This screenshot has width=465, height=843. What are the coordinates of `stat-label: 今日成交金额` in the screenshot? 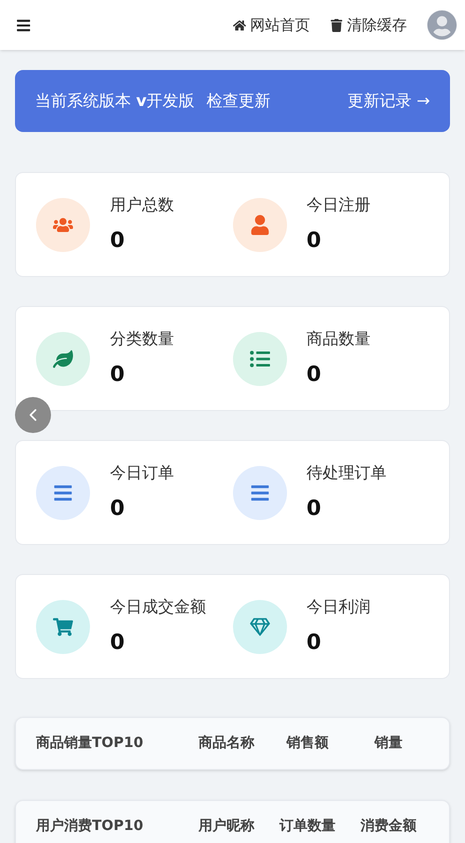 It's located at (158, 607).